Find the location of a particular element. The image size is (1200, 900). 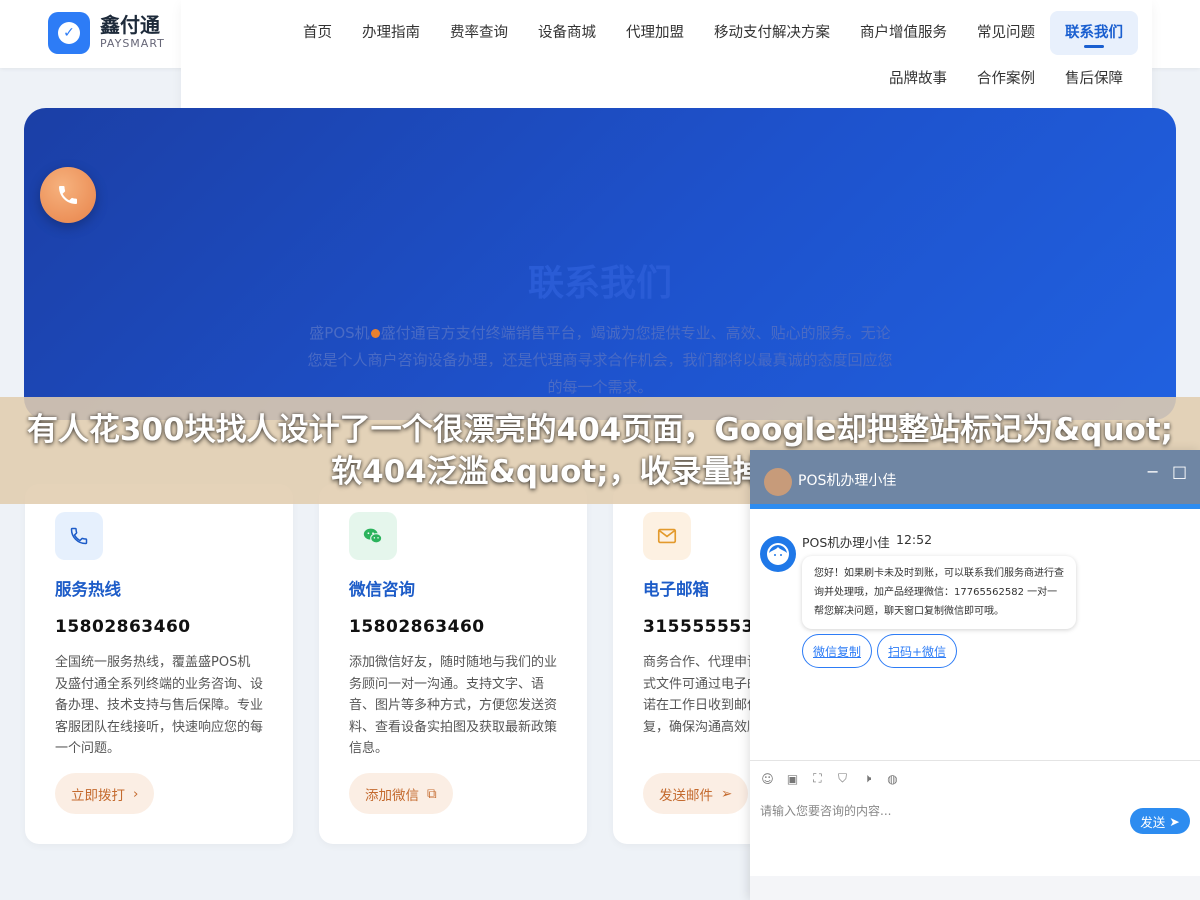

paper-plane-icon: ➢ is located at coordinates (727, 793).